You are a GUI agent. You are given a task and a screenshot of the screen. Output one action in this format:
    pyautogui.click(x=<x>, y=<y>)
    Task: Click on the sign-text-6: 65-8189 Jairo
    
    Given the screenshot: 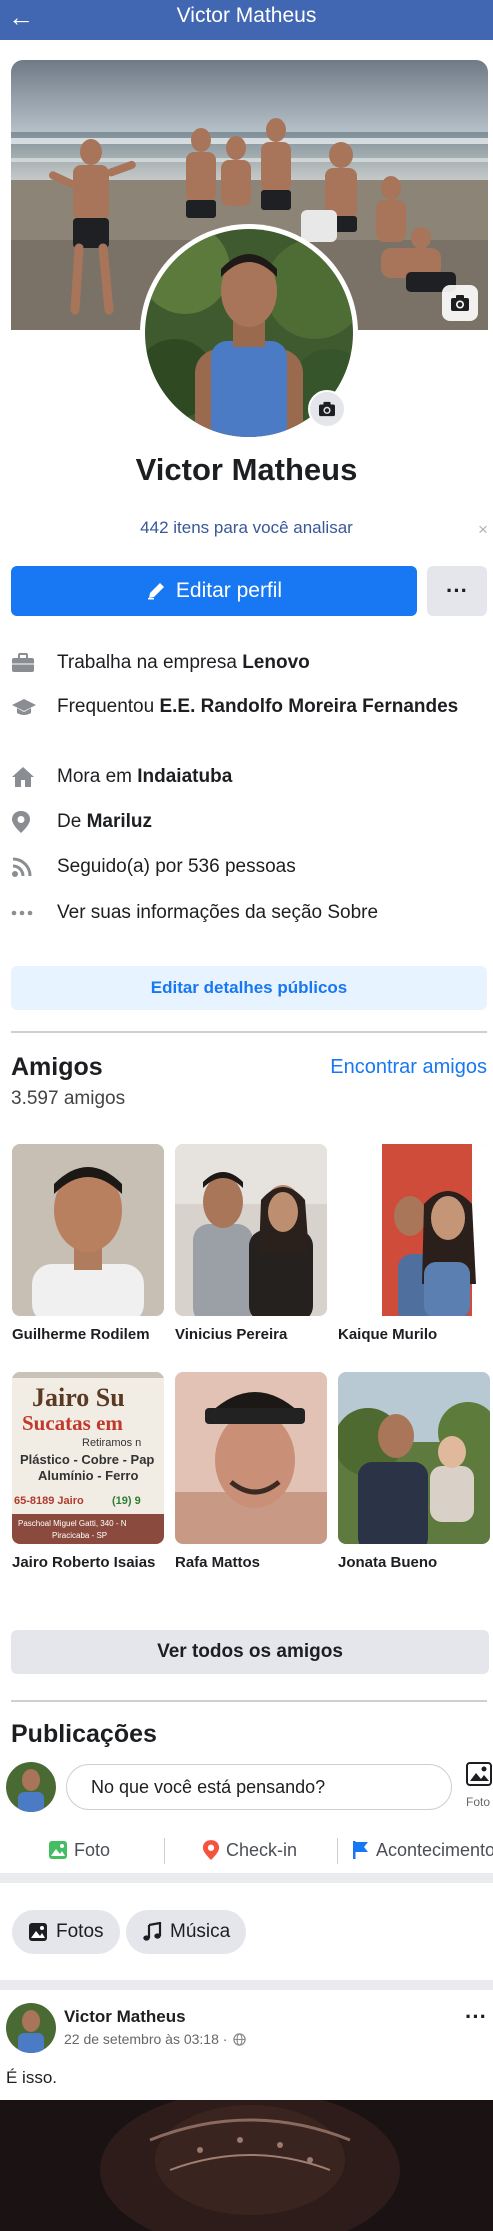 What is the action you would take?
    pyautogui.click(x=49, y=1501)
    